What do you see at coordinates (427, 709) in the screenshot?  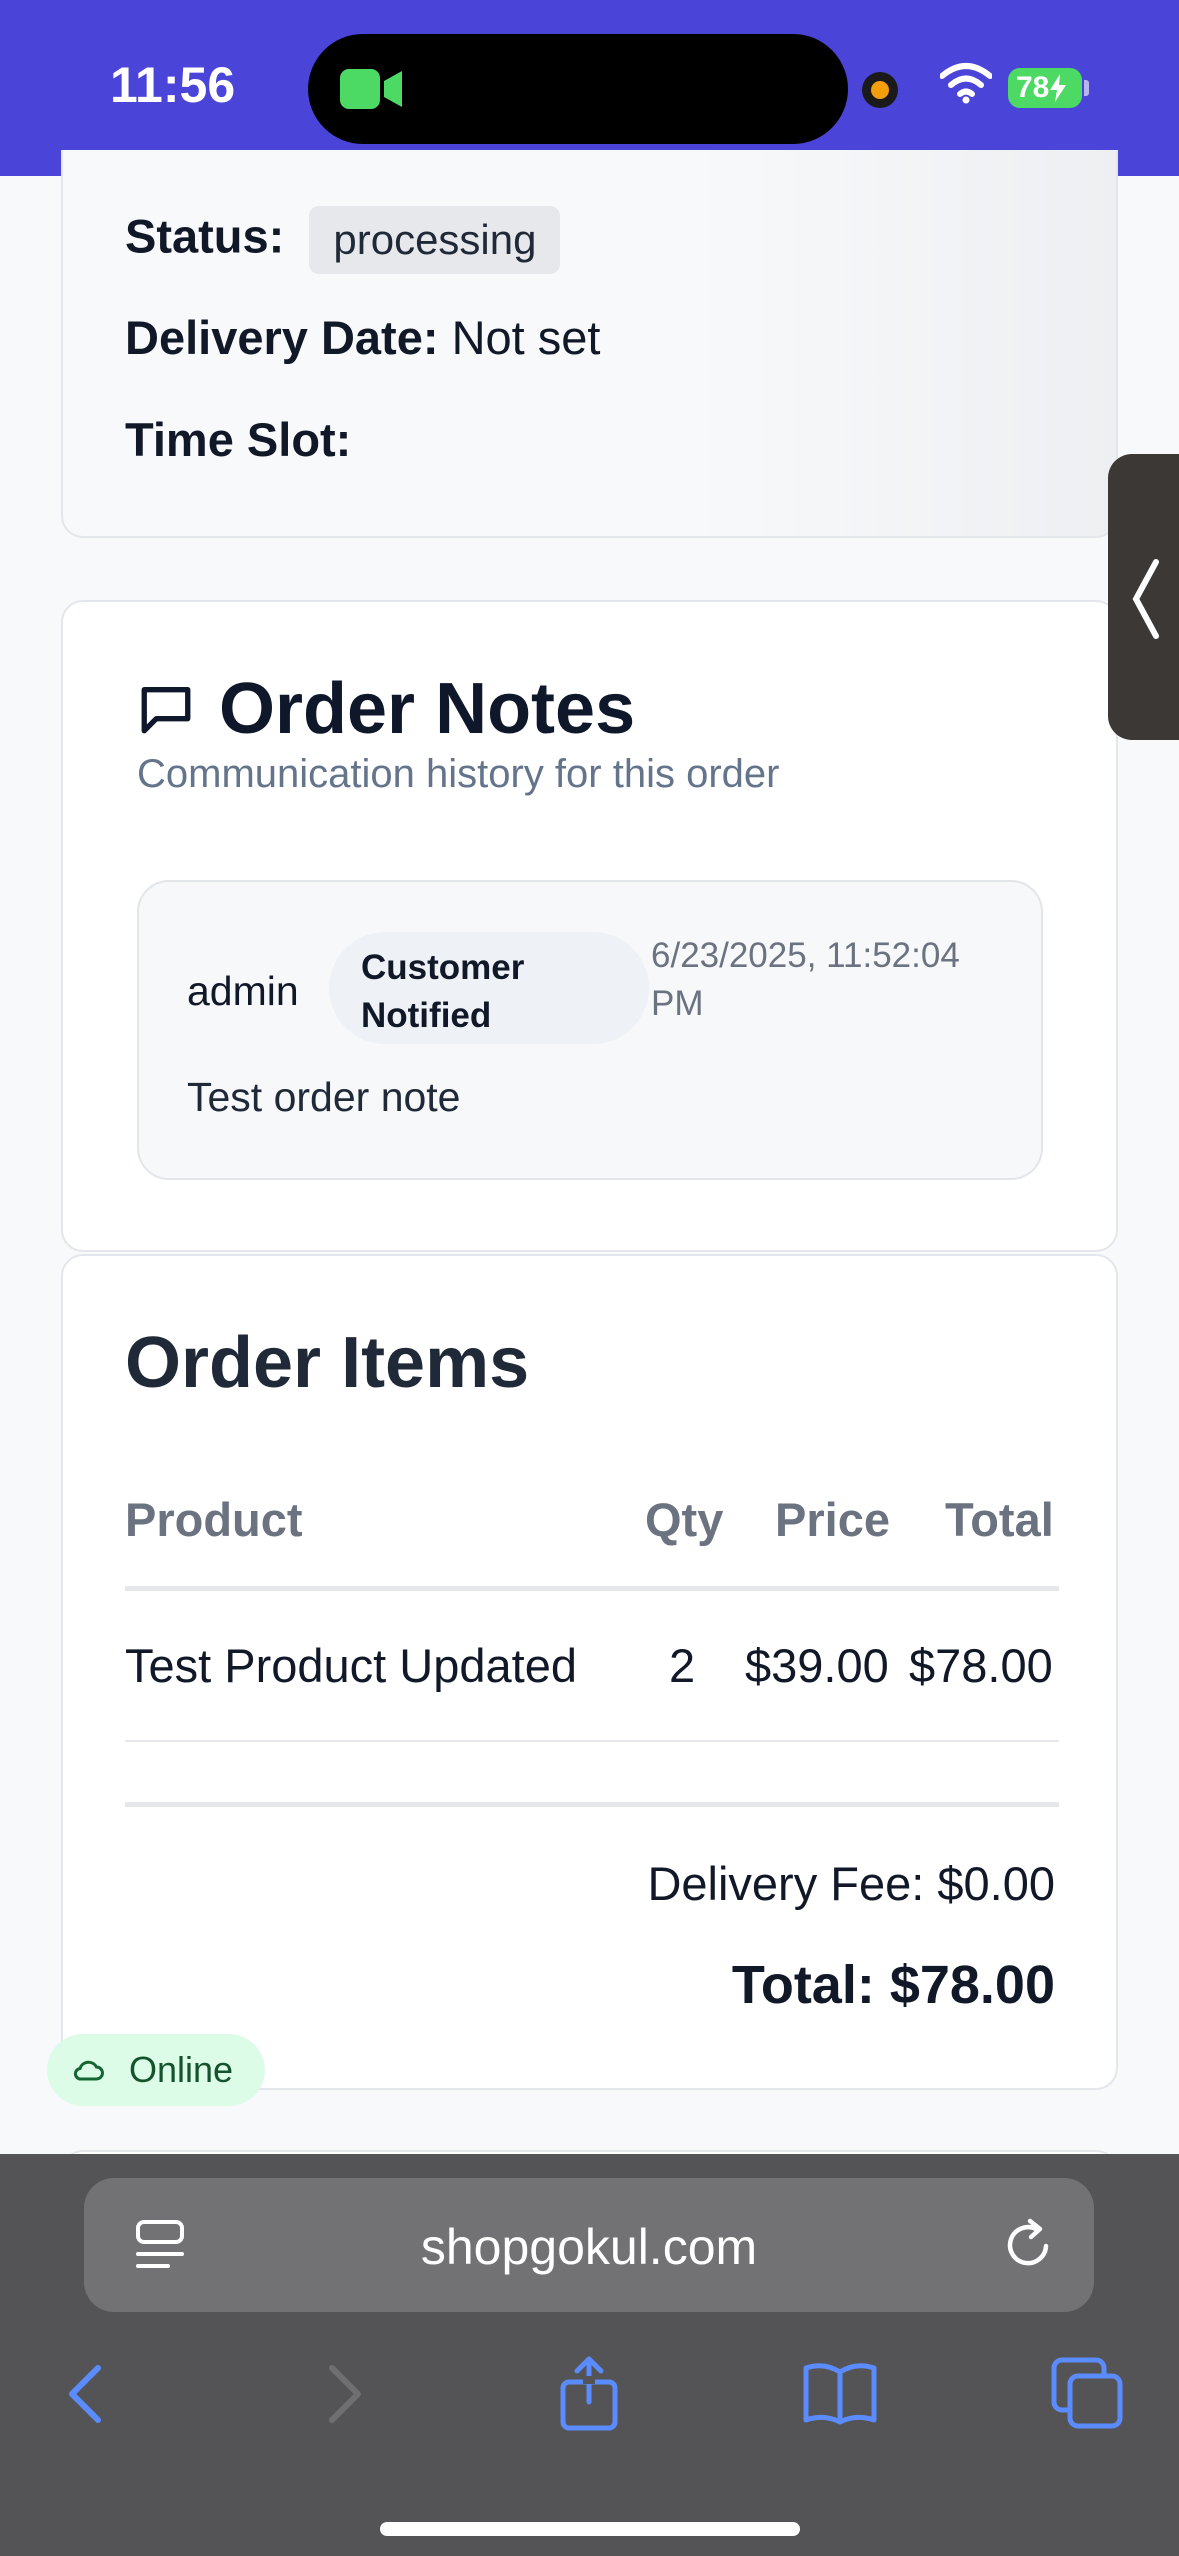 I see `order-notes-title: Order Notes` at bounding box center [427, 709].